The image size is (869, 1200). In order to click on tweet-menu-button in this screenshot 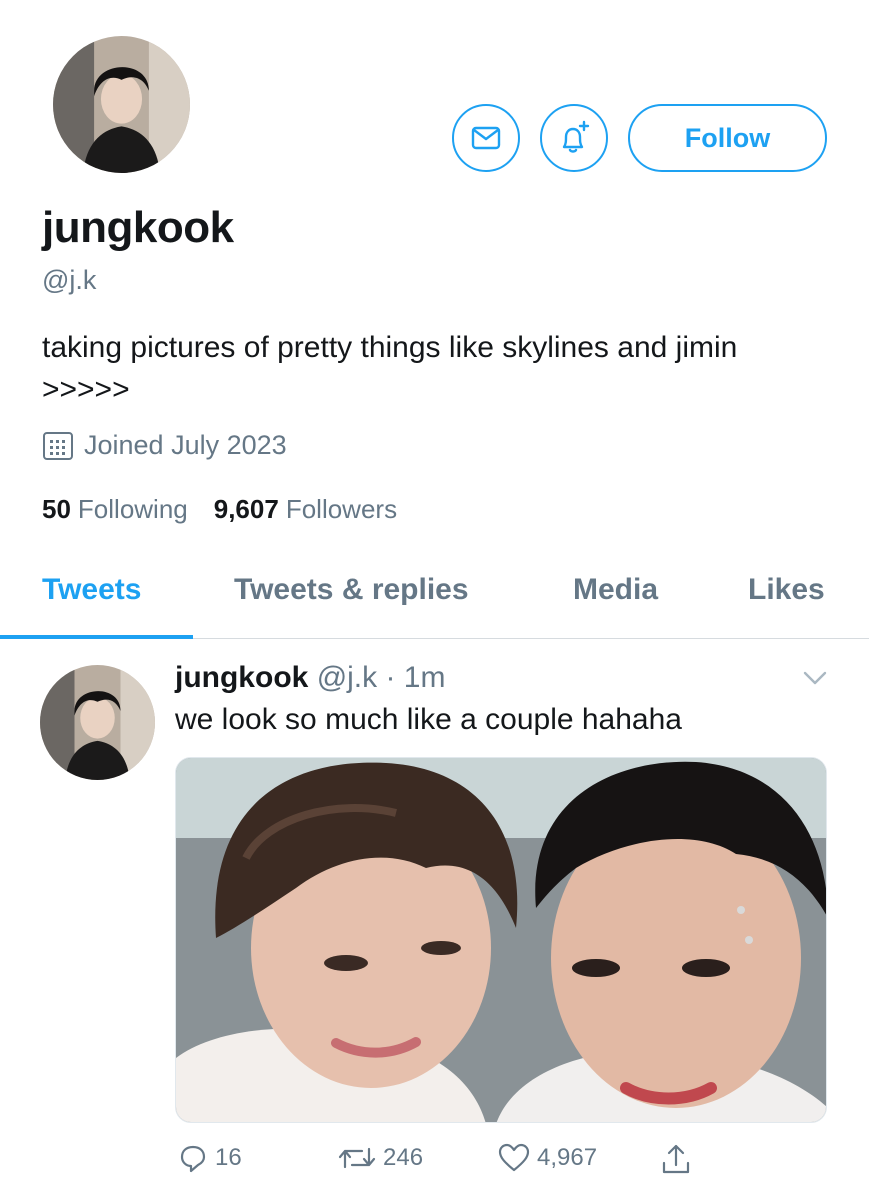, I will do `click(815, 680)`.